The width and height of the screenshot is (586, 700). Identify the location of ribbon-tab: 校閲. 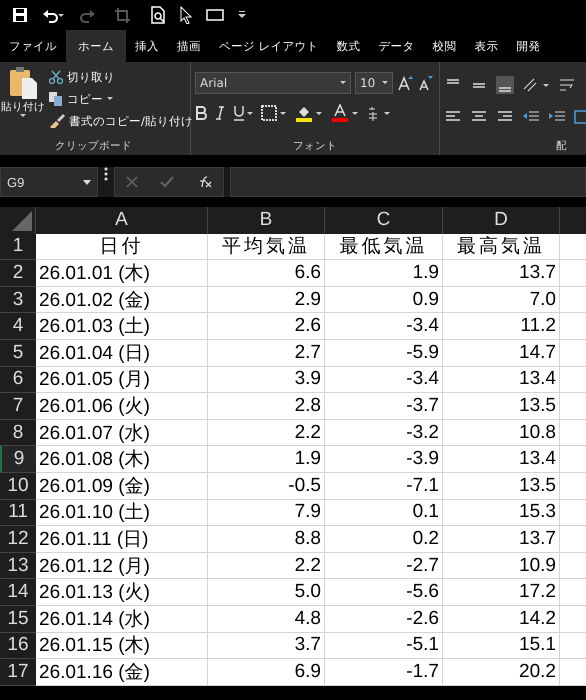
(445, 46).